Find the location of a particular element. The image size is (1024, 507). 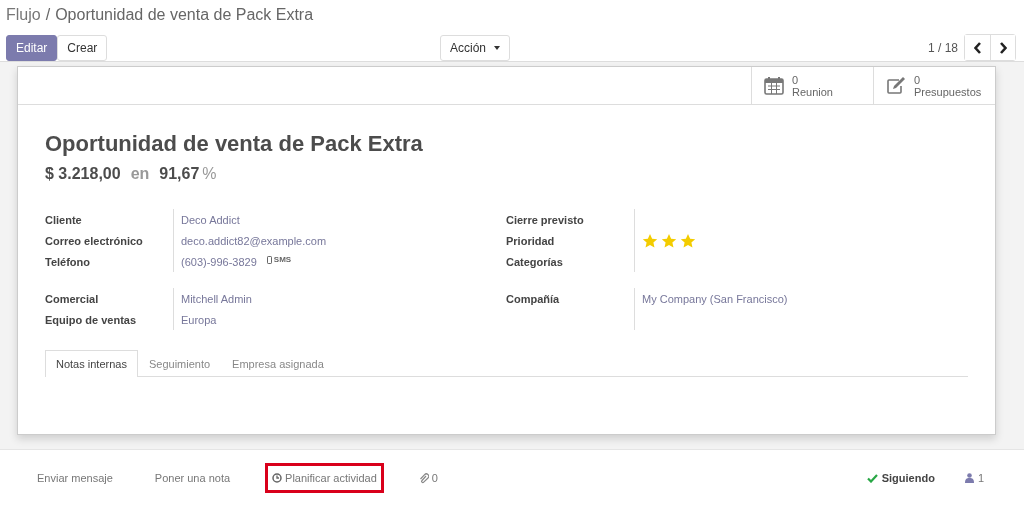

field-value: deco.addict82@example.com is located at coordinates (254, 240).